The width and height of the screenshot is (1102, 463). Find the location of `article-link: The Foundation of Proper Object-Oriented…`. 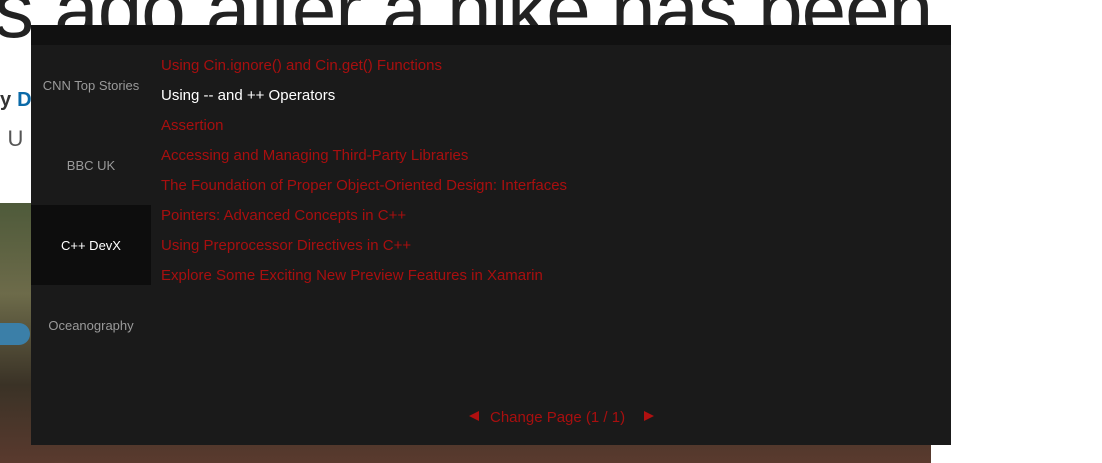

article-link: The Foundation of Proper Object-Oriented… is located at coordinates (364, 190).